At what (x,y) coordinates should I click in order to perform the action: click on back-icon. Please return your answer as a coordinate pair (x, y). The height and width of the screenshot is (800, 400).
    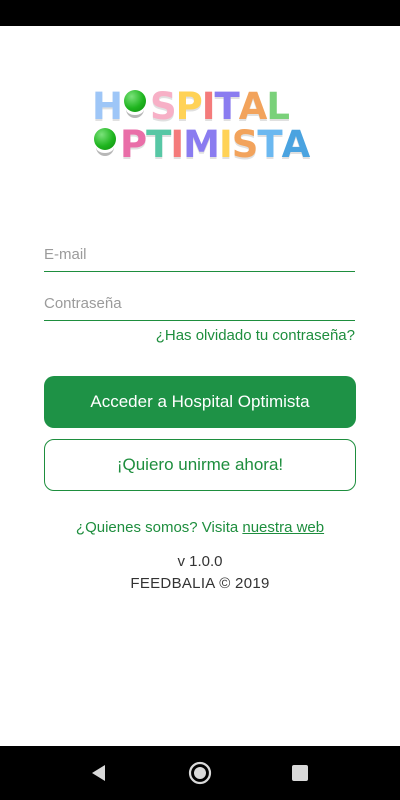
    Looking at the image, I should click on (99, 773).